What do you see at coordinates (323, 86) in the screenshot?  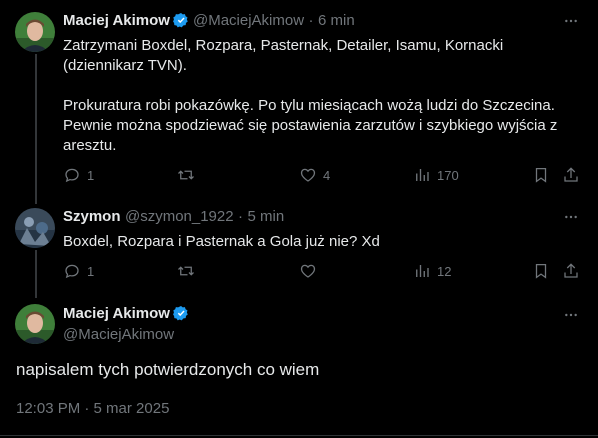 I see `text-line` at bounding box center [323, 86].